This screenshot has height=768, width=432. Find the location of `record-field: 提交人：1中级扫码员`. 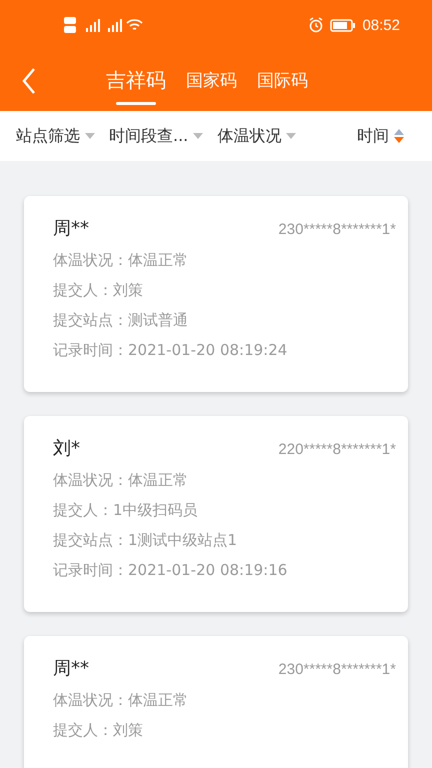

record-field: 提交人：1中级扫码员 is located at coordinates (224, 510).